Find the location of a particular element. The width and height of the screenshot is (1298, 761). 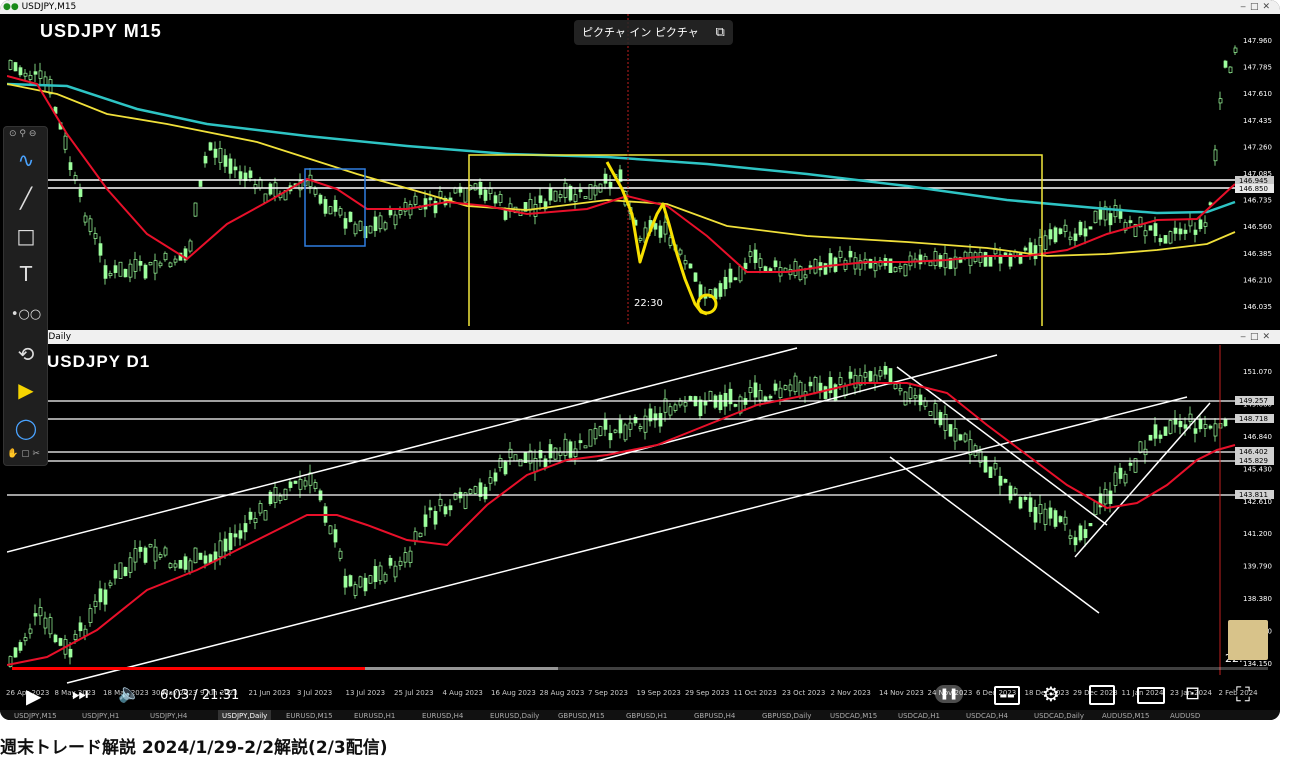

miniplayer-icon is located at coordinates (1102, 695).